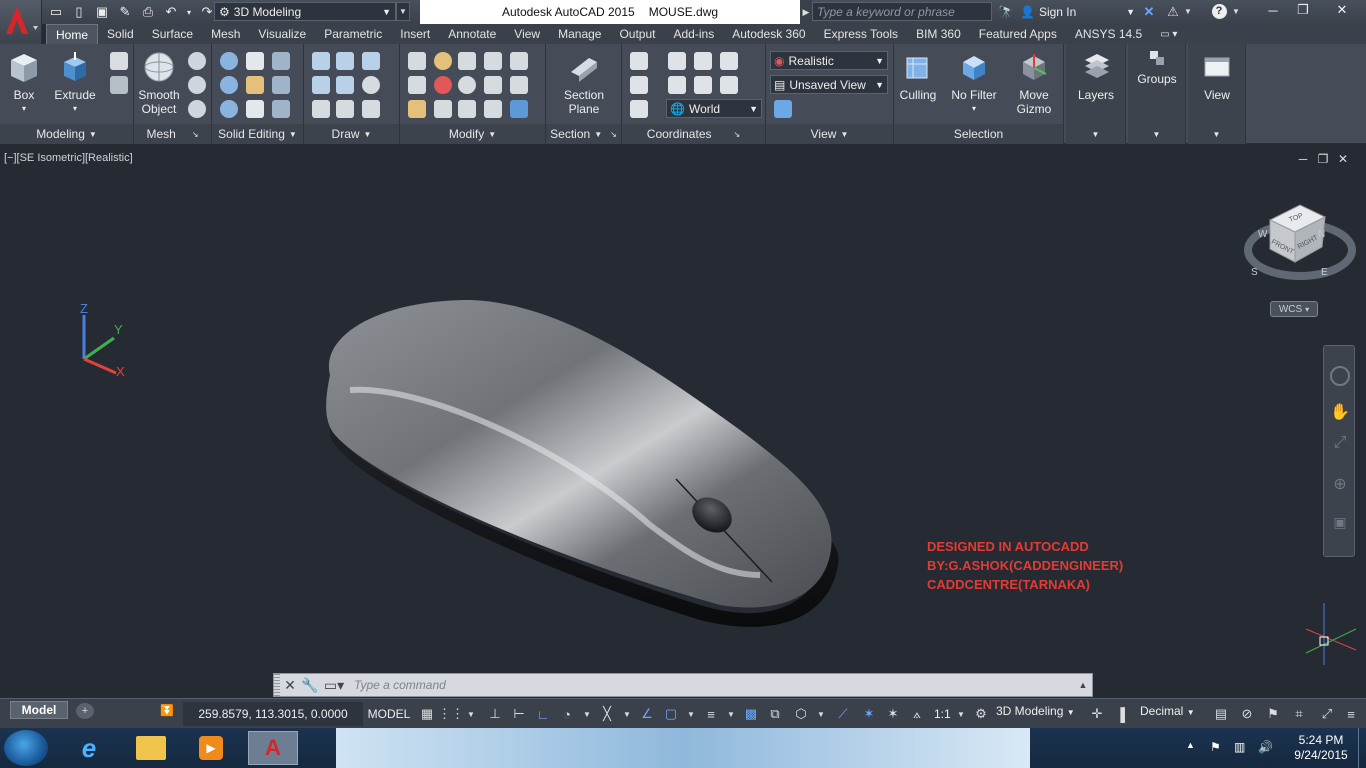 The width and height of the screenshot is (1366, 768). I want to click on extract-edges-icon, so click(281, 61).